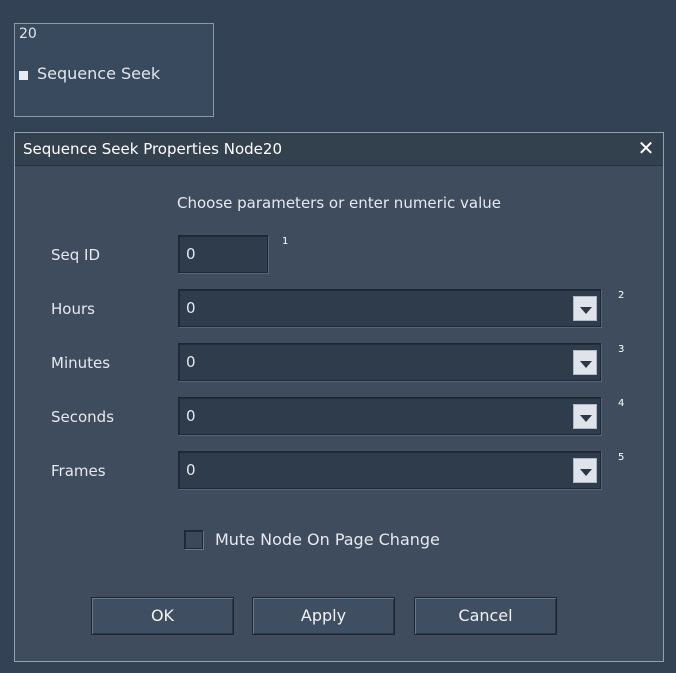 Image resolution: width=676 pixels, height=673 pixels. What do you see at coordinates (99, 73) in the screenshot?
I see `node-label: Sequence Seek` at bounding box center [99, 73].